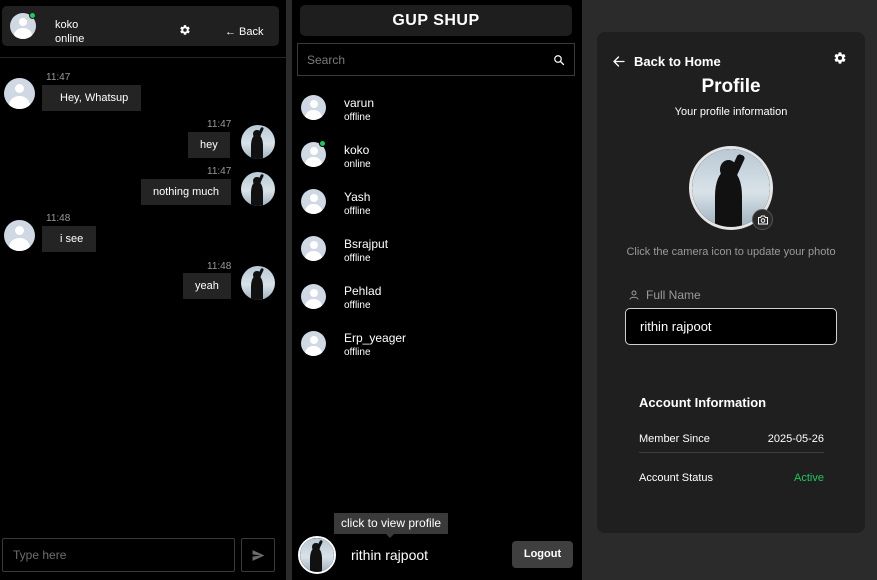  I want to click on app-title: GUP SHUP, so click(436, 20).